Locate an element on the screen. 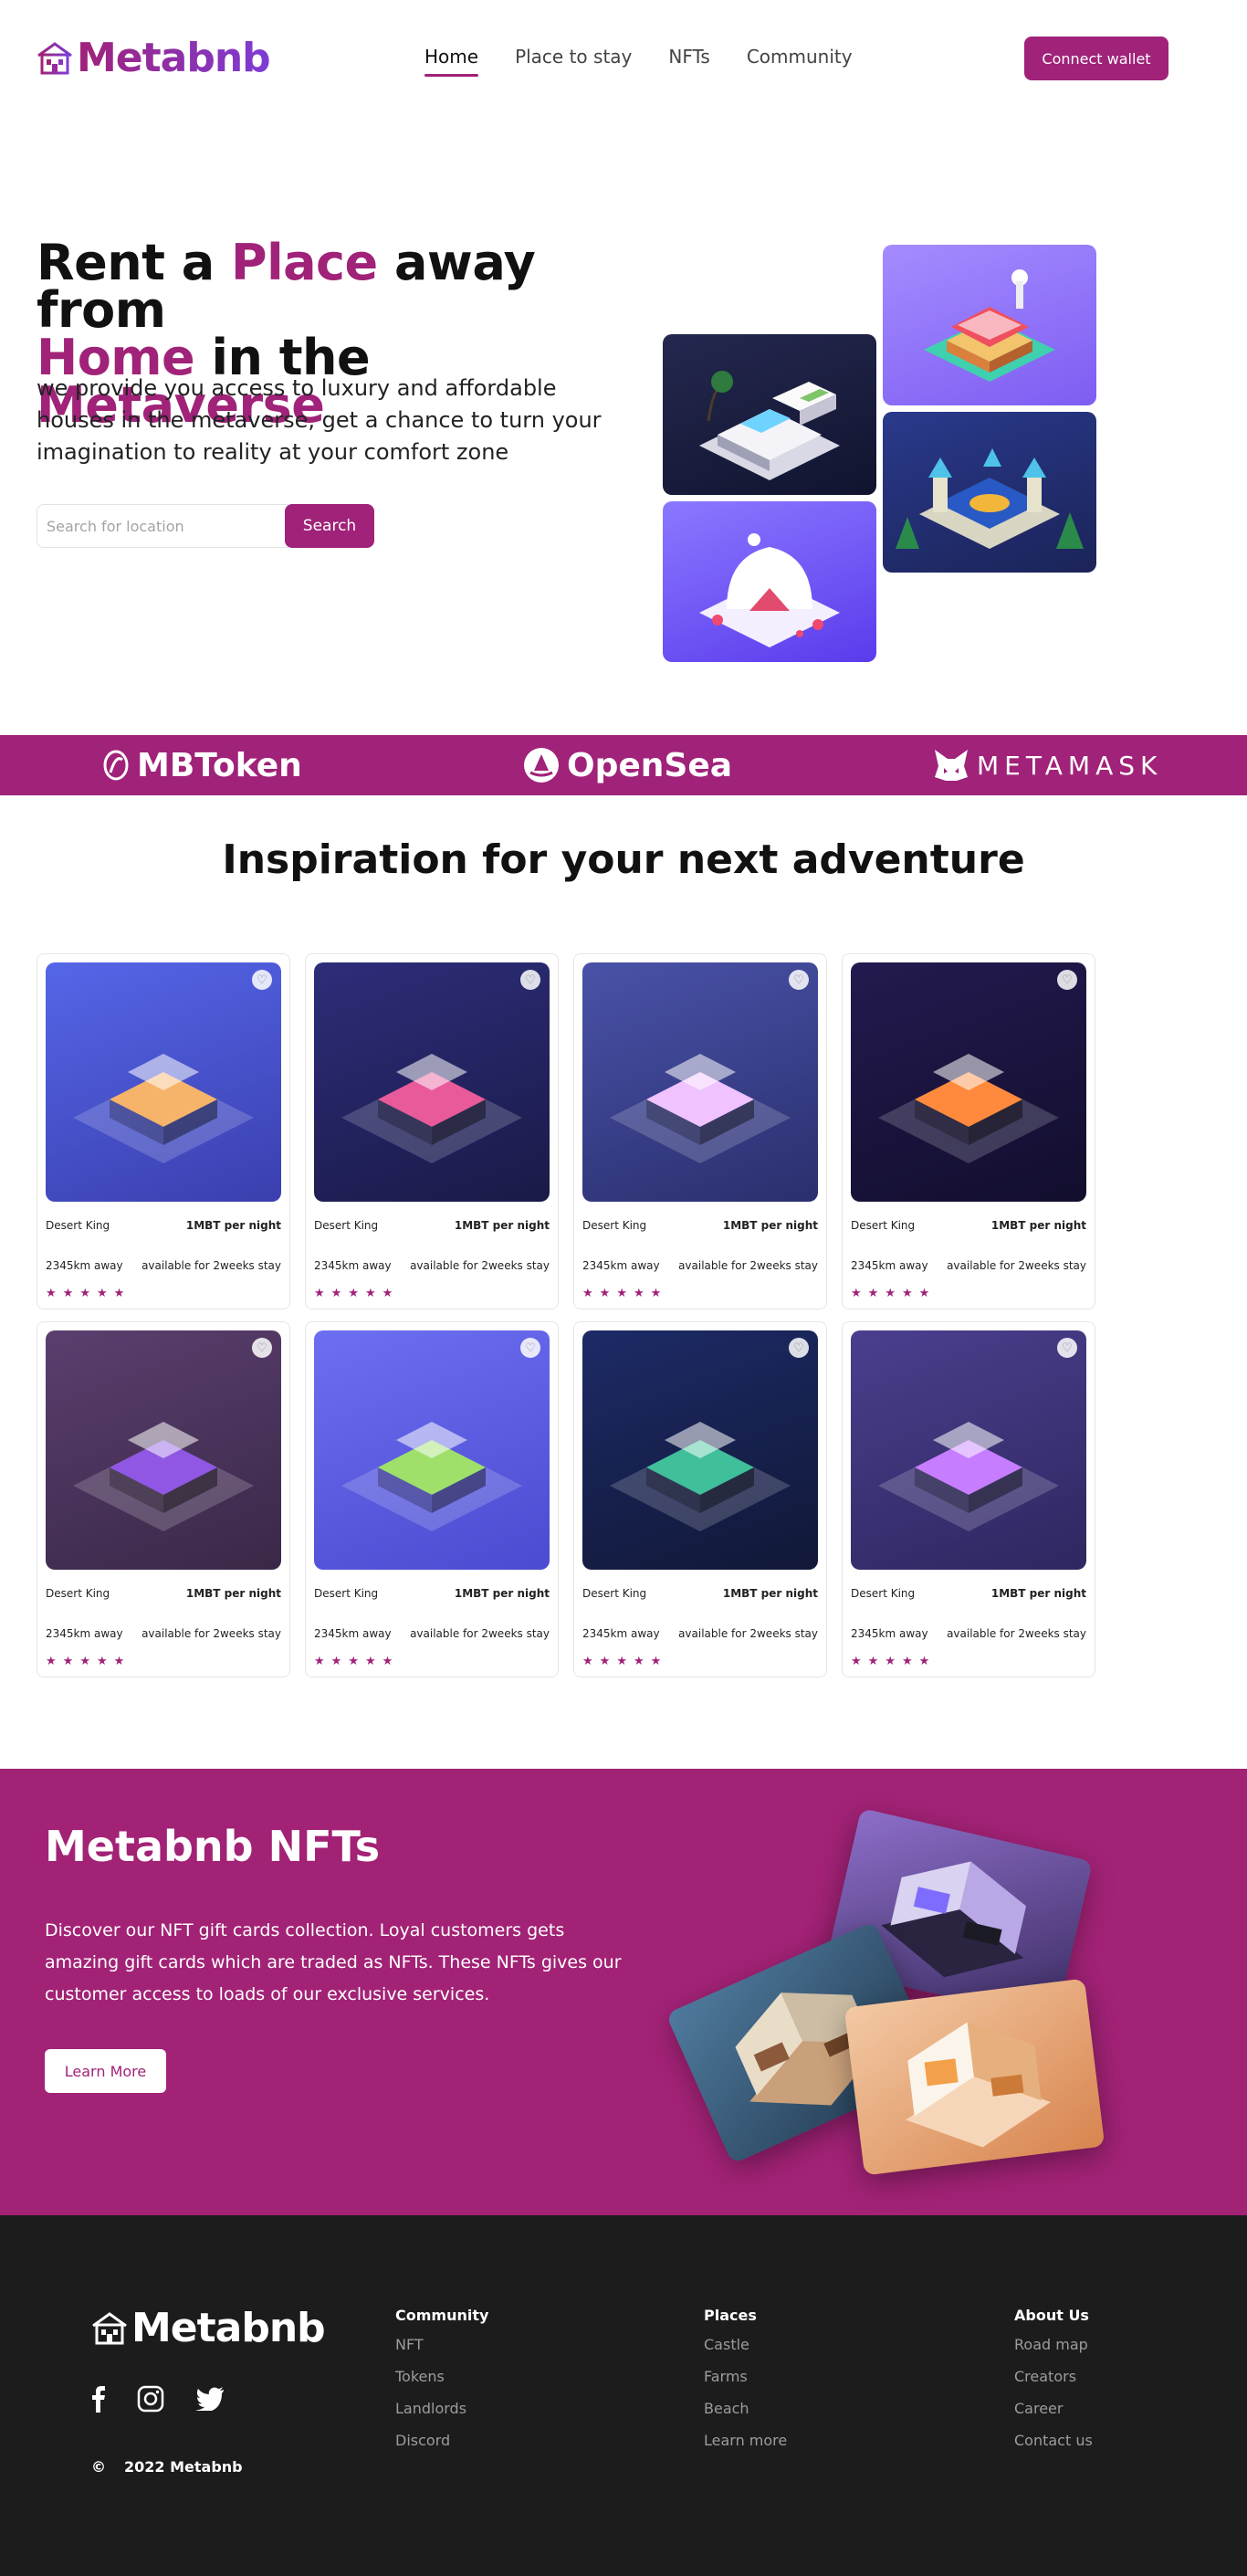 Image resolution: width=1247 pixels, height=2576 pixels. footer-link: Contact us is located at coordinates (1053, 2445).